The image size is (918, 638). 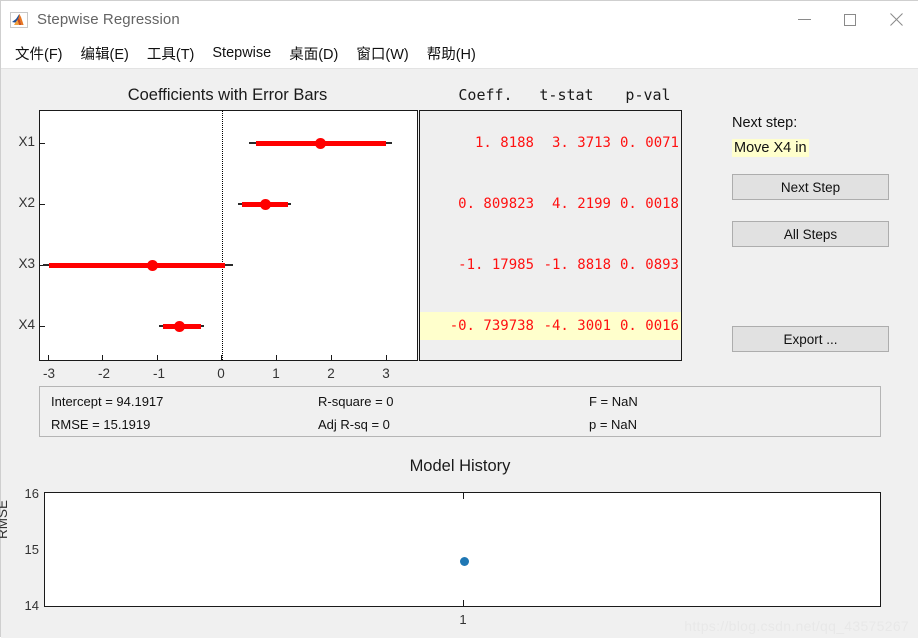 What do you see at coordinates (5, 519) in the screenshot?
I see `model-history-ylabel: RMSE` at bounding box center [5, 519].